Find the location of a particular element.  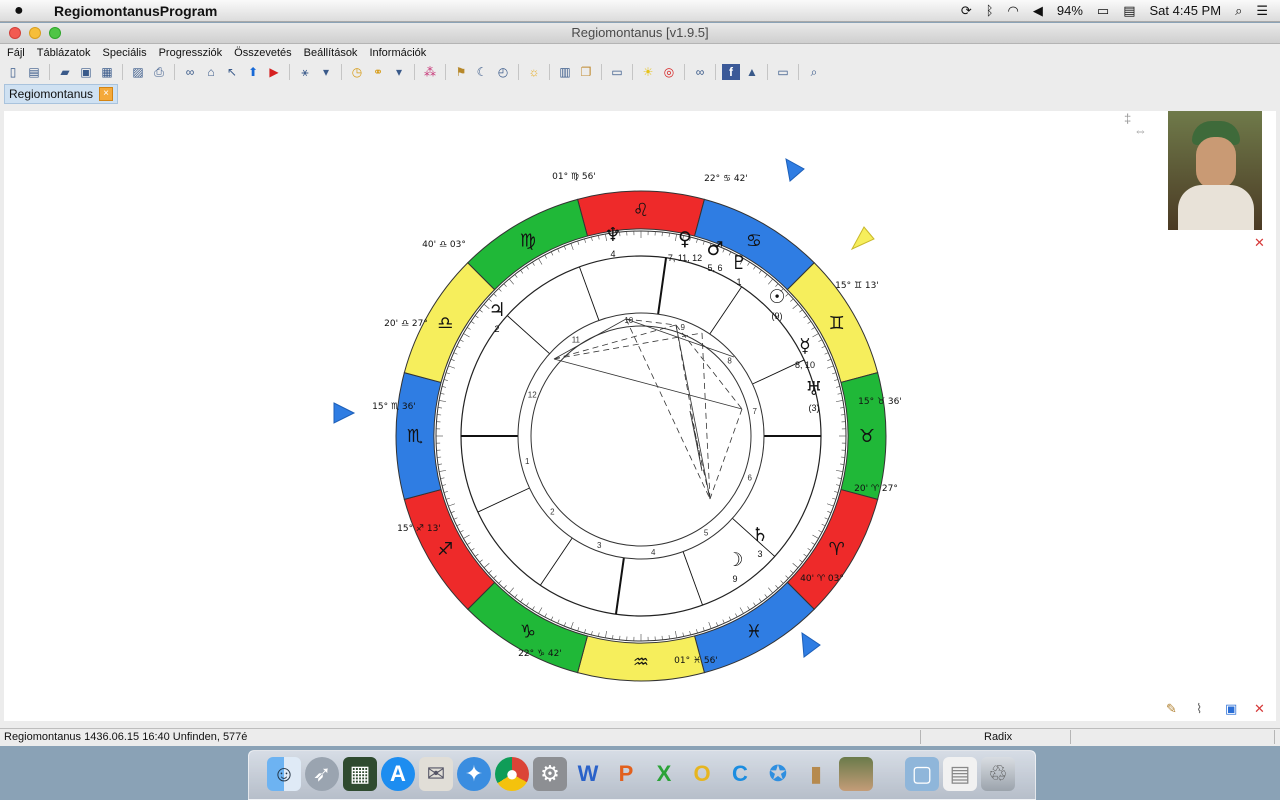

minimize-window-button is located at coordinates (35, 33).